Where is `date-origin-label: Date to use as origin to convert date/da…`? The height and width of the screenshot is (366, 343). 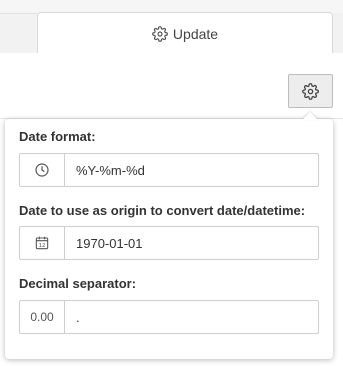
date-origin-label: Date to use as origin to convert date/da… is located at coordinates (162, 210).